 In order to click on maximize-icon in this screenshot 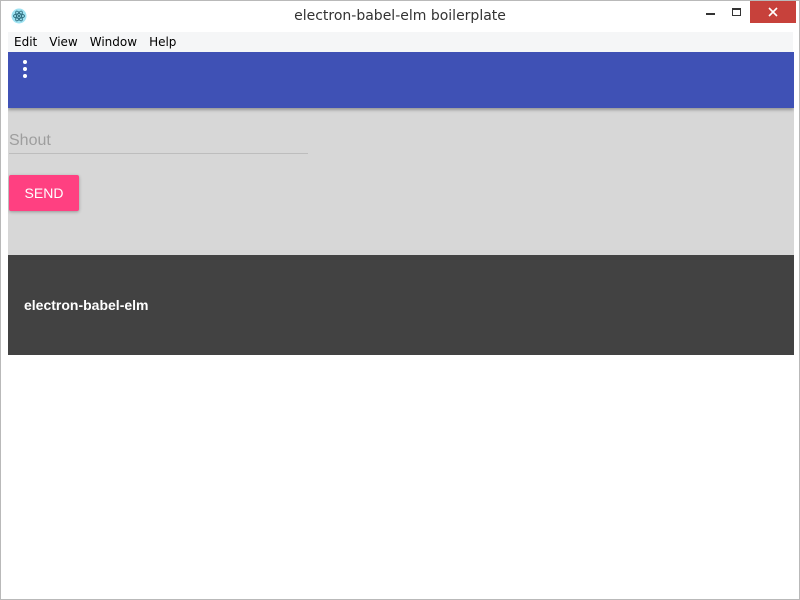, I will do `click(736, 12)`.